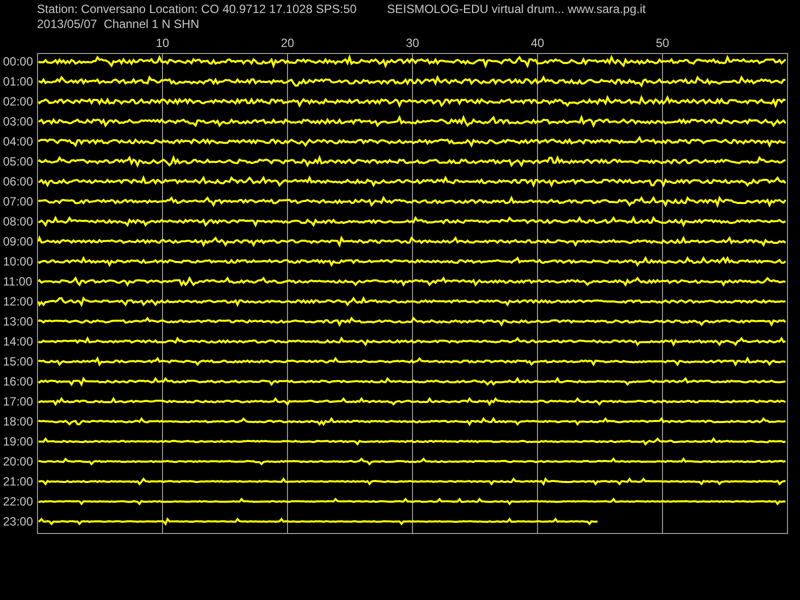  What do you see at coordinates (18, 121) in the screenshot?
I see `hour-label: 03:00` at bounding box center [18, 121].